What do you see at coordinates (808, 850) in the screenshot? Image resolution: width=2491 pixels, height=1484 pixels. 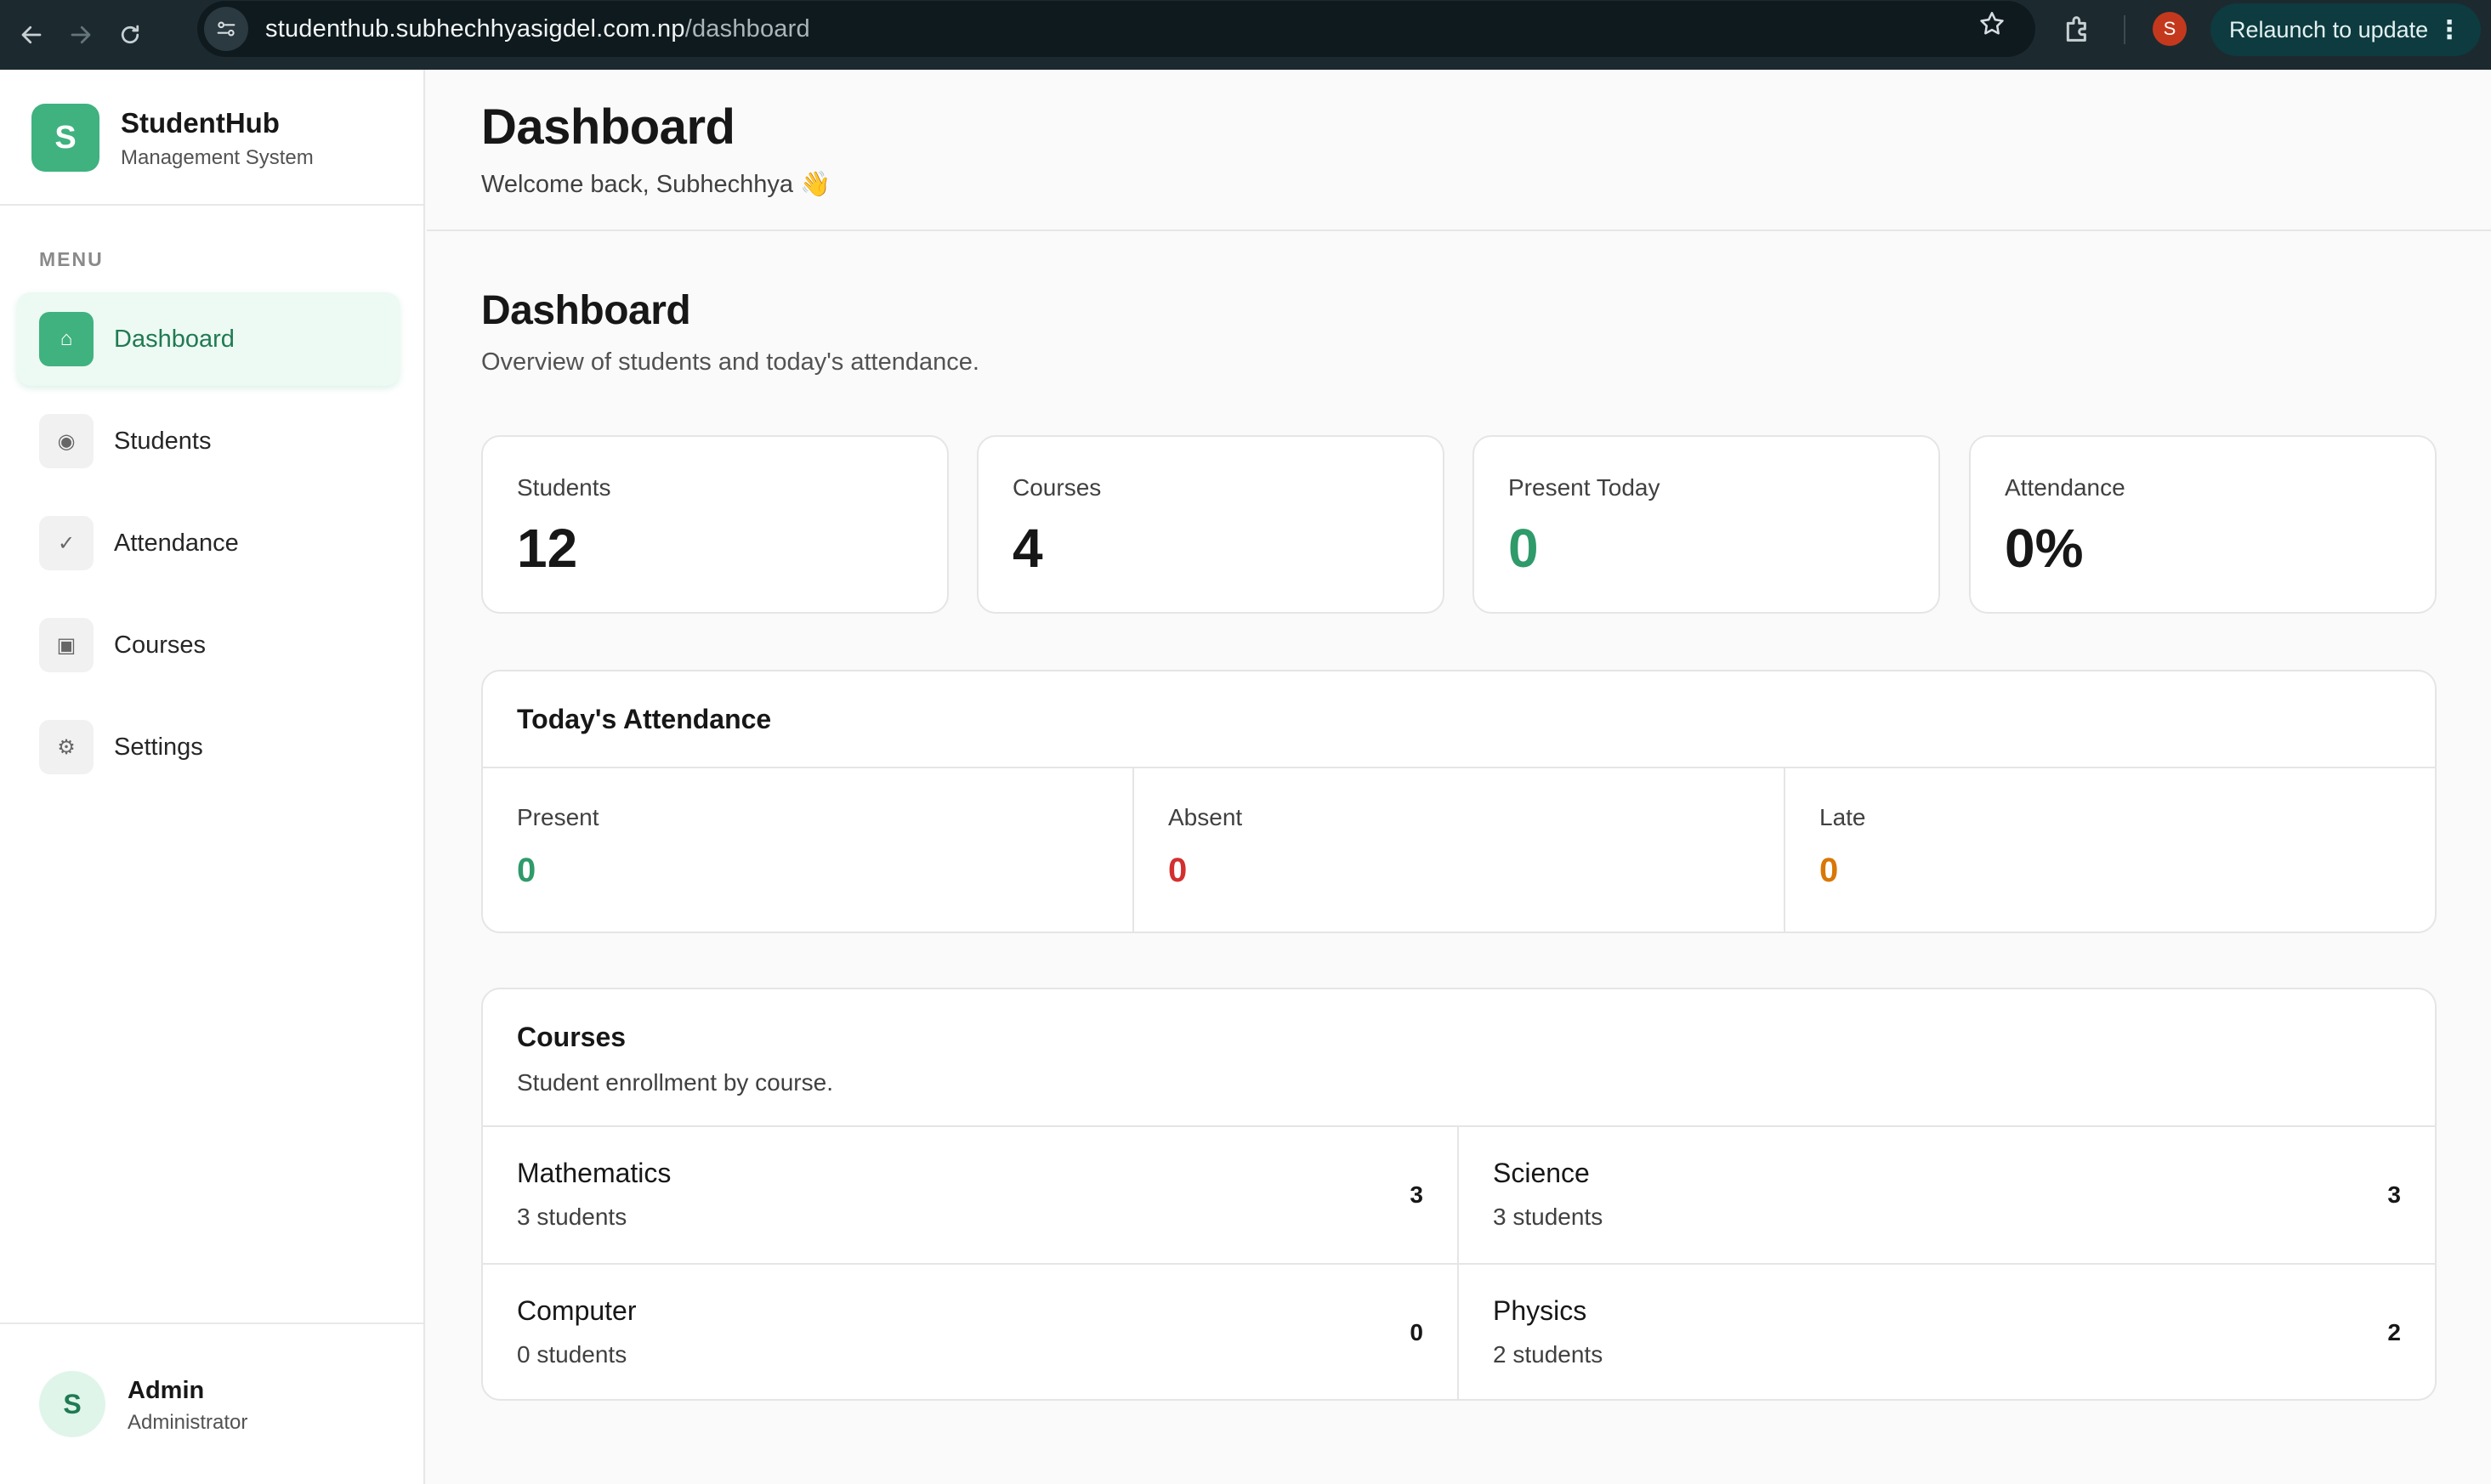 I see `attendance-present: Present 0` at bounding box center [808, 850].